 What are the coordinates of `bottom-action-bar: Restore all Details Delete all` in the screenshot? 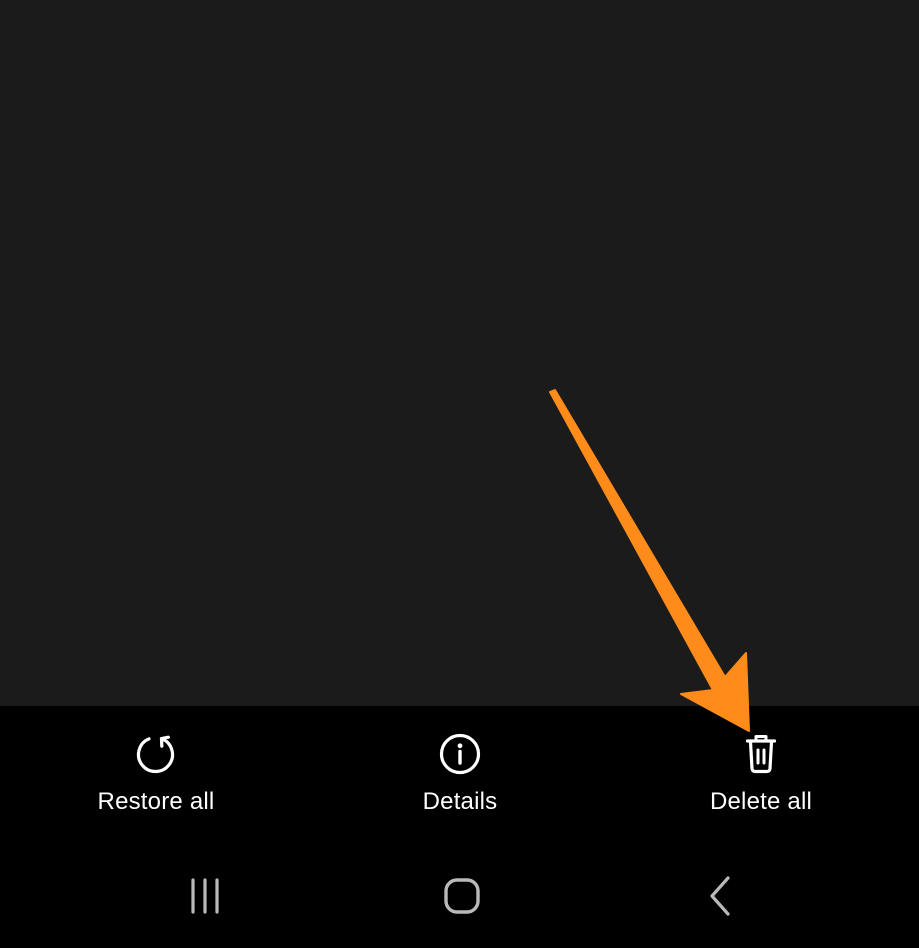 It's located at (459, 776).